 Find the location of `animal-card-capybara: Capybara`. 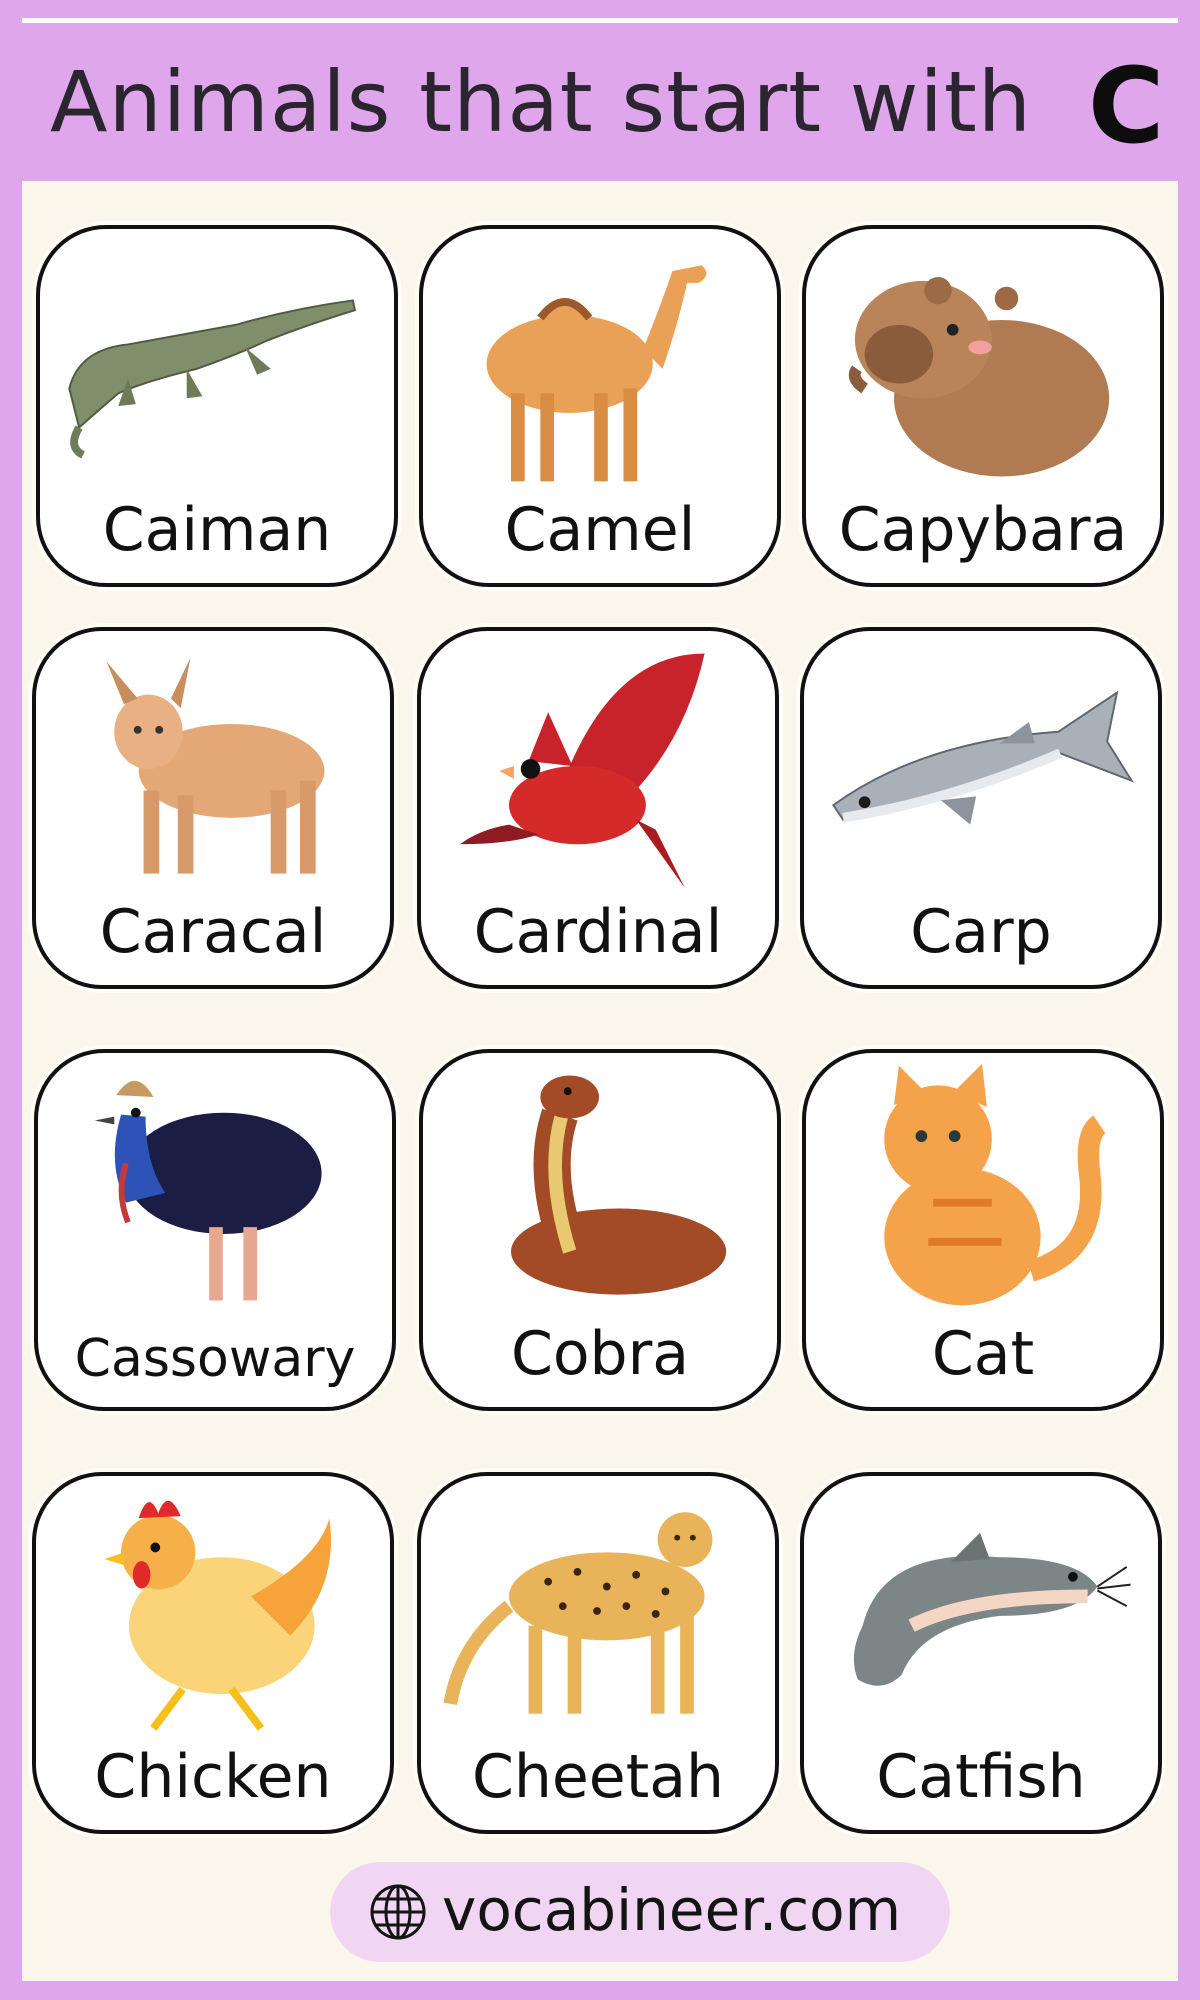

animal-card-capybara: Capybara is located at coordinates (983, 406).